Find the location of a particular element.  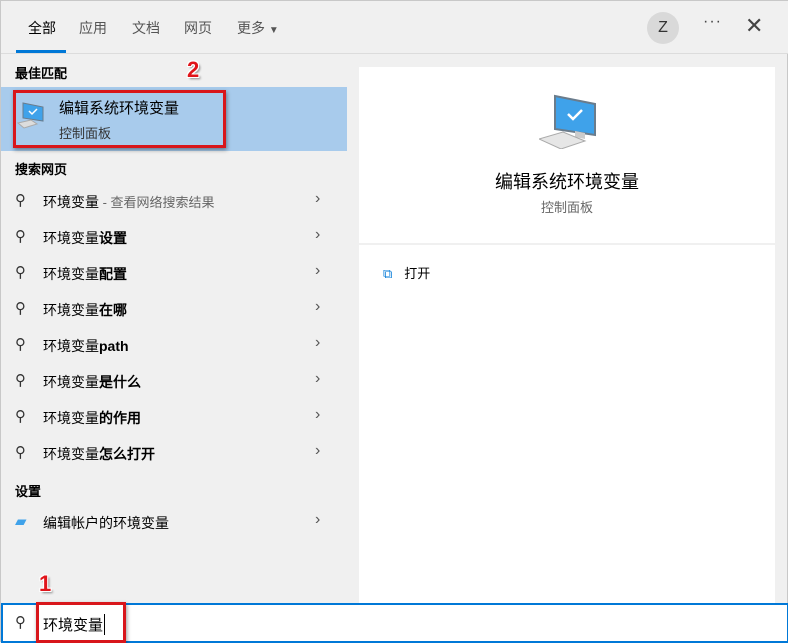

web-result-suggestion: 是什么 is located at coordinates (120, 382).